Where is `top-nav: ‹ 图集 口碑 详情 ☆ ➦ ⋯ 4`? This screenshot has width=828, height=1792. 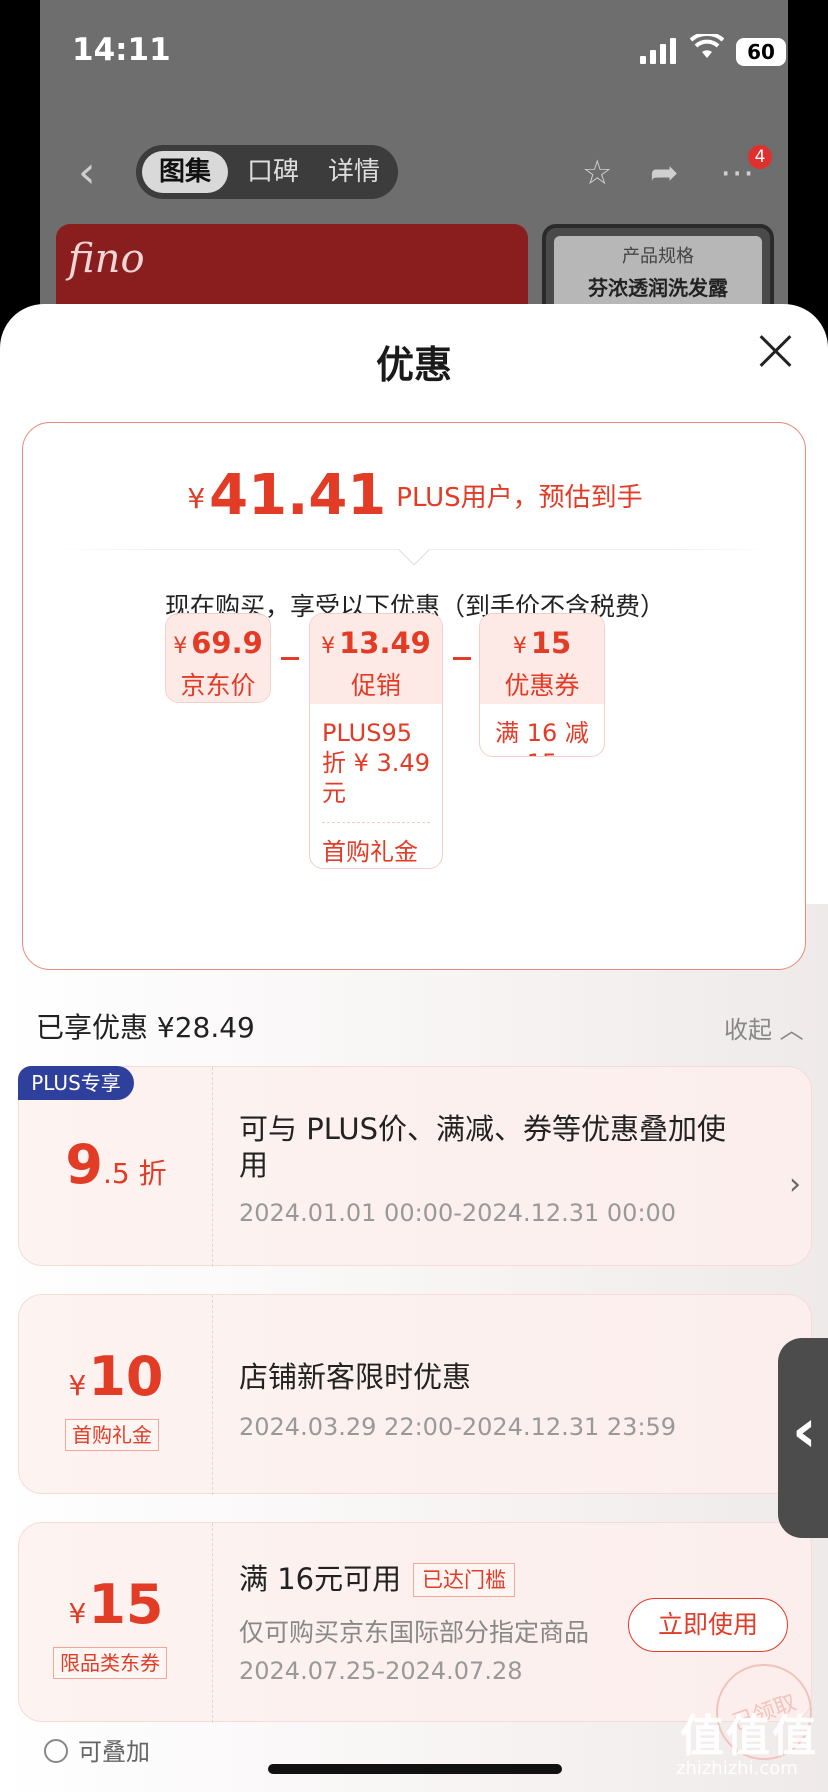
top-nav: ‹ 图集 口碑 详情 ☆ ➦ ⋯ 4 is located at coordinates (414, 173).